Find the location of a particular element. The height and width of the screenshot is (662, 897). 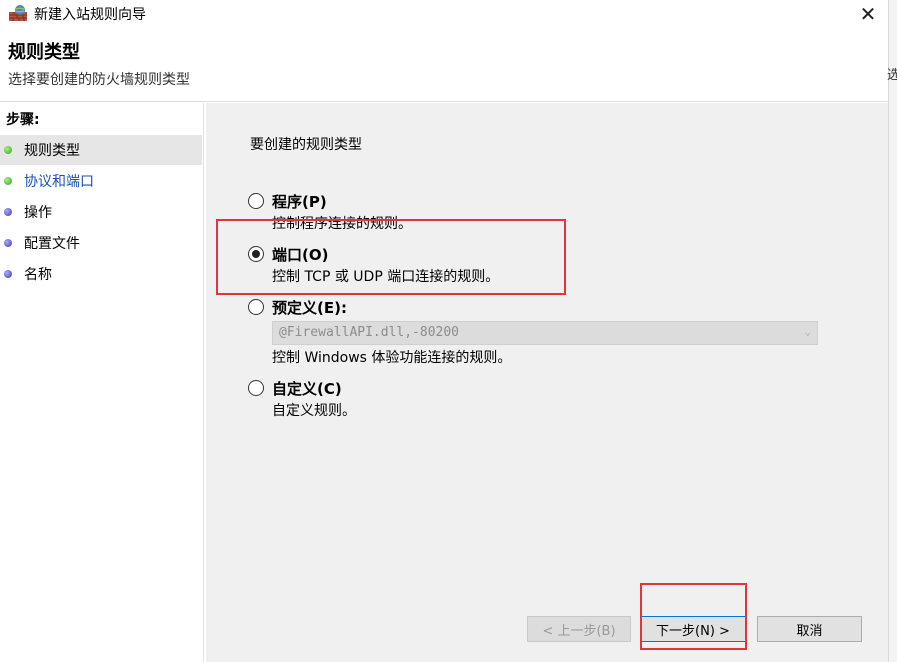

option-label: 自定义(C) is located at coordinates (307, 389).